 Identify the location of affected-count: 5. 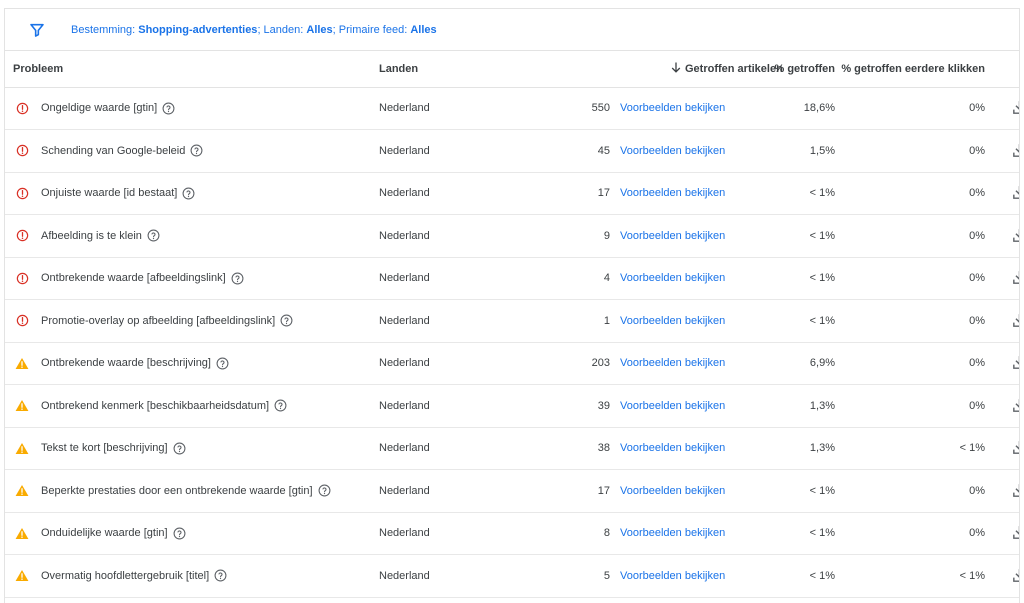
(606, 575).